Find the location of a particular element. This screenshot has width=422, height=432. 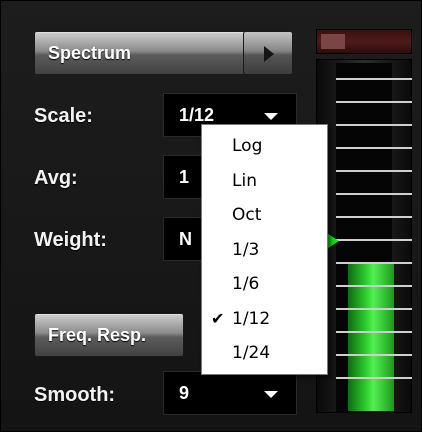

meter-peak-led is located at coordinates (333, 41).